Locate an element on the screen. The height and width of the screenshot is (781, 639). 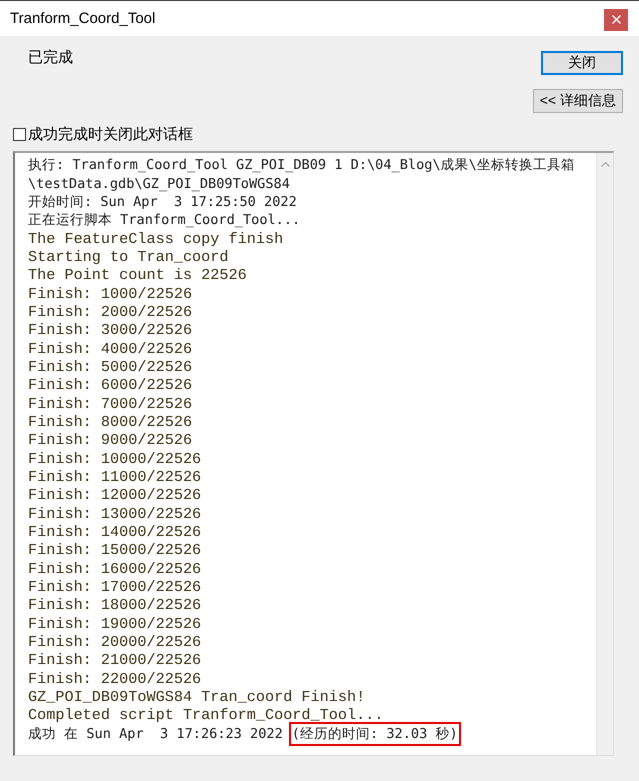
close-icon is located at coordinates (616, 19).